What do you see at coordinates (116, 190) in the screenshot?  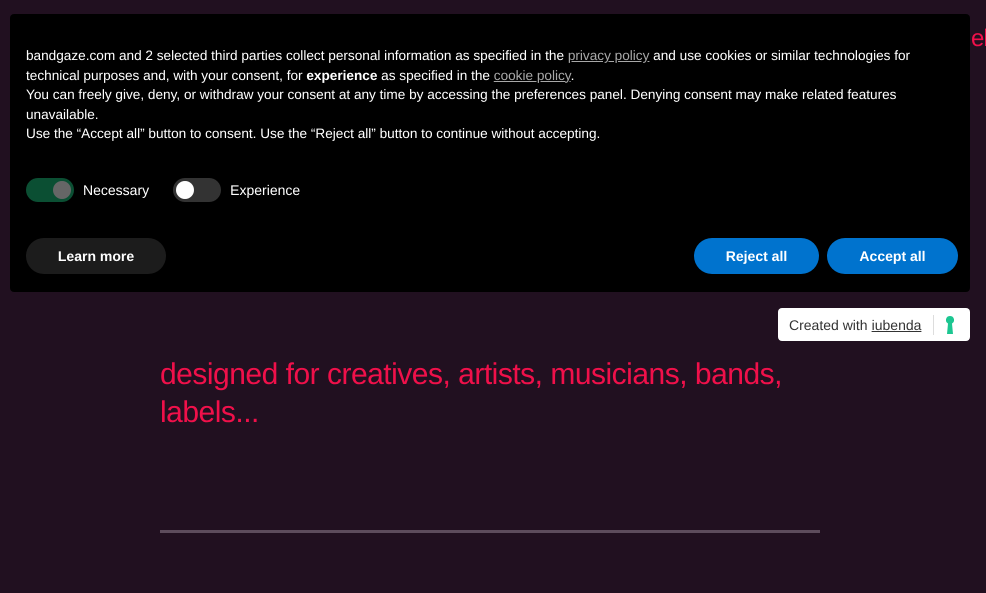 I see `toggle-label: Necessary` at bounding box center [116, 190].